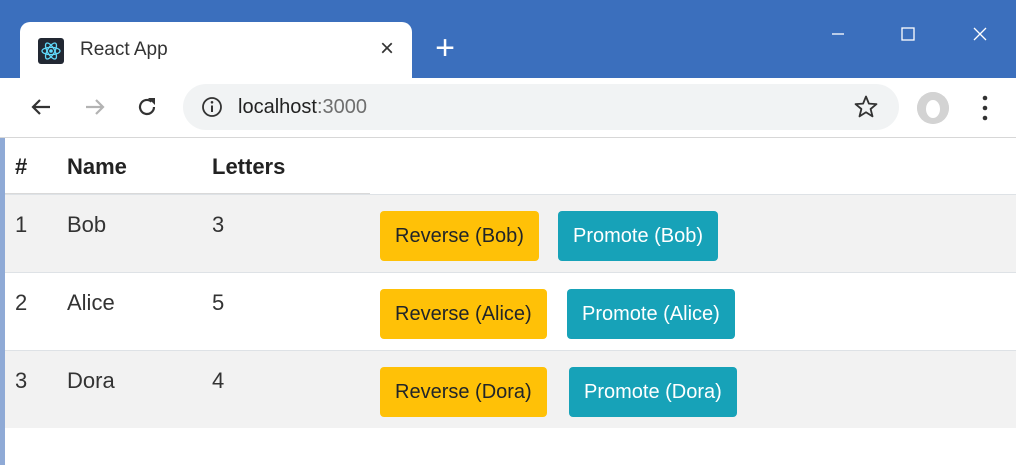 Image resolution: width=1016 pixels, height=465 pixels. What do you see at coordinates (387, 49) in the screenshot?
I see `close-icon: ×` at bounding box center [387, 49].